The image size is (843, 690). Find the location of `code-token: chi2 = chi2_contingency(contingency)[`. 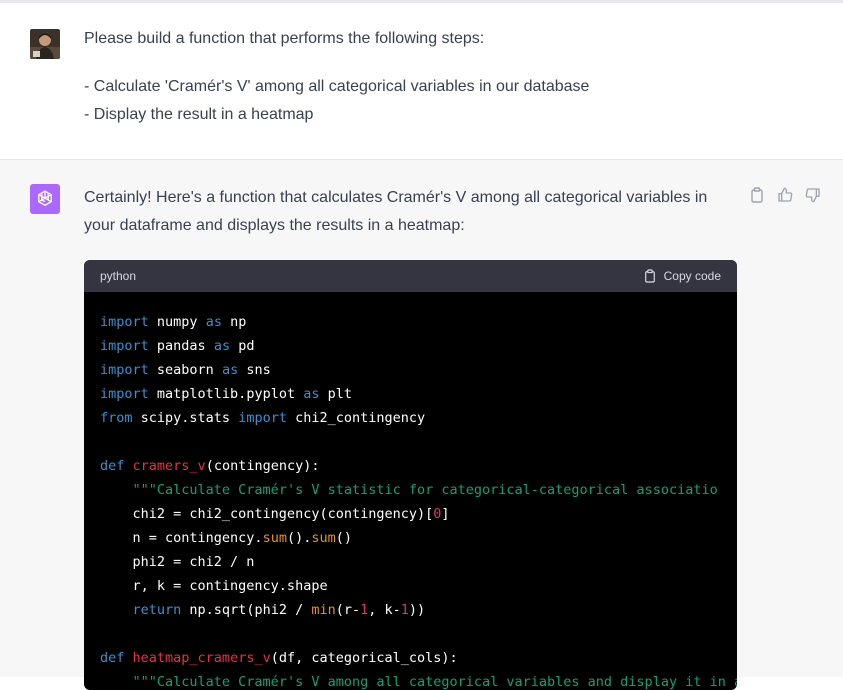

code-token: chi2 = chi2_contingency(contingency)[ is located at coordinates (267, 514).